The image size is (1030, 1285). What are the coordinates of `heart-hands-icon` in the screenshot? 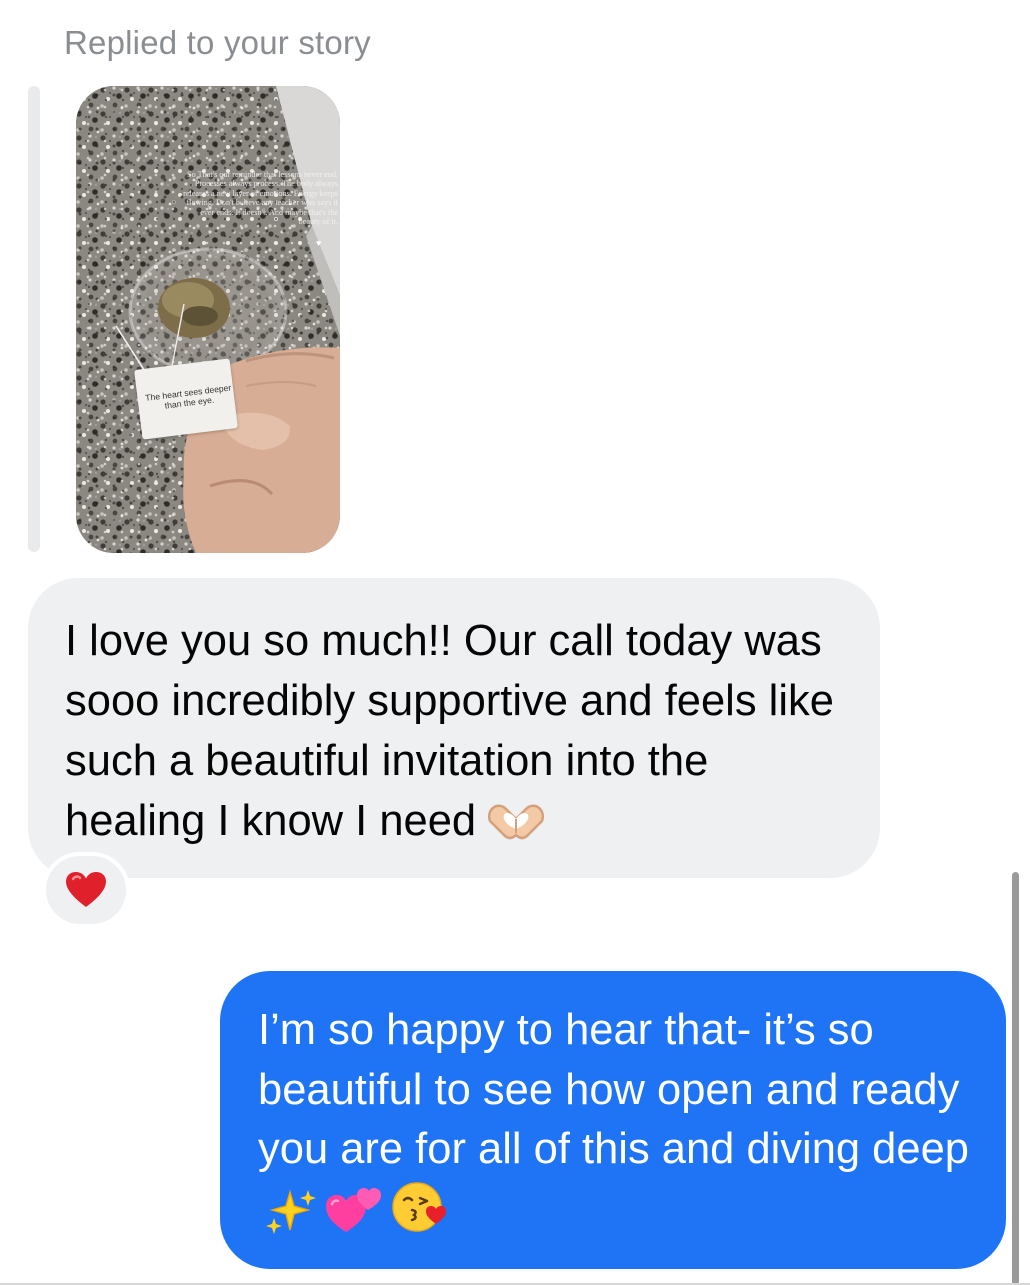 It's located at (516, 827).